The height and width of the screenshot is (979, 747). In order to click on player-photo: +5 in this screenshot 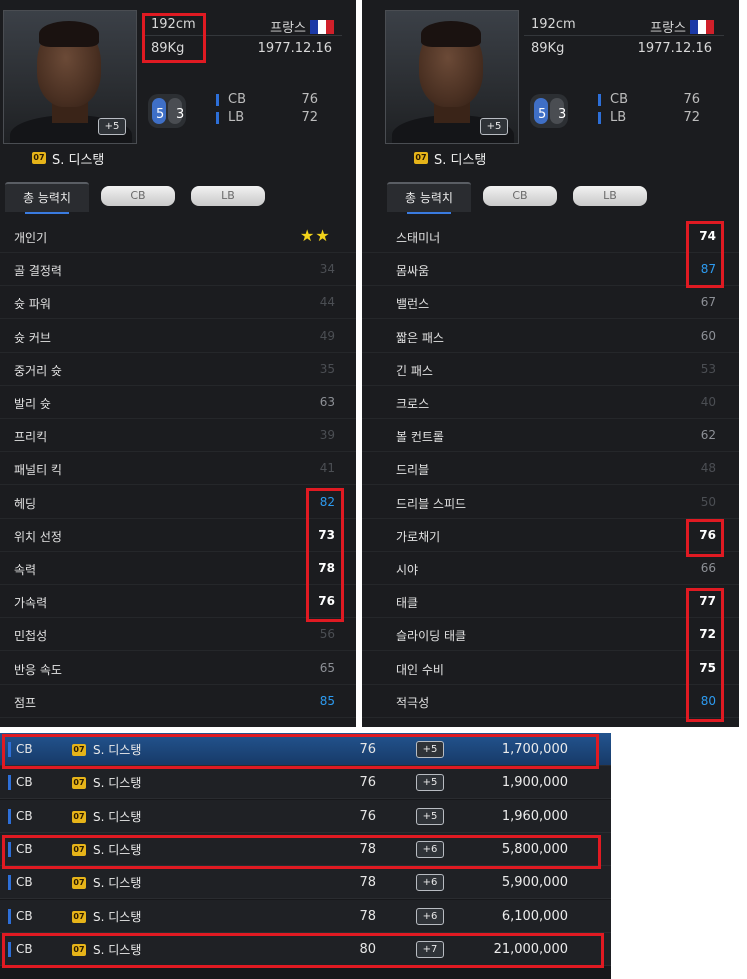, I will do `click(452, 77)`.